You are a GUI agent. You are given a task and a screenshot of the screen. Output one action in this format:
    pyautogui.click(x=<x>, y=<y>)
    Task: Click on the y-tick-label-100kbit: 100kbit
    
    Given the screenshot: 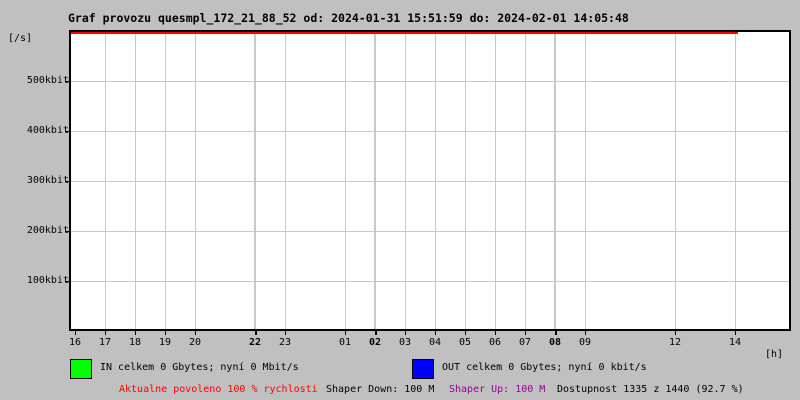 What is the action you would take?
    pyautogui.click(x=47, y=280)
    